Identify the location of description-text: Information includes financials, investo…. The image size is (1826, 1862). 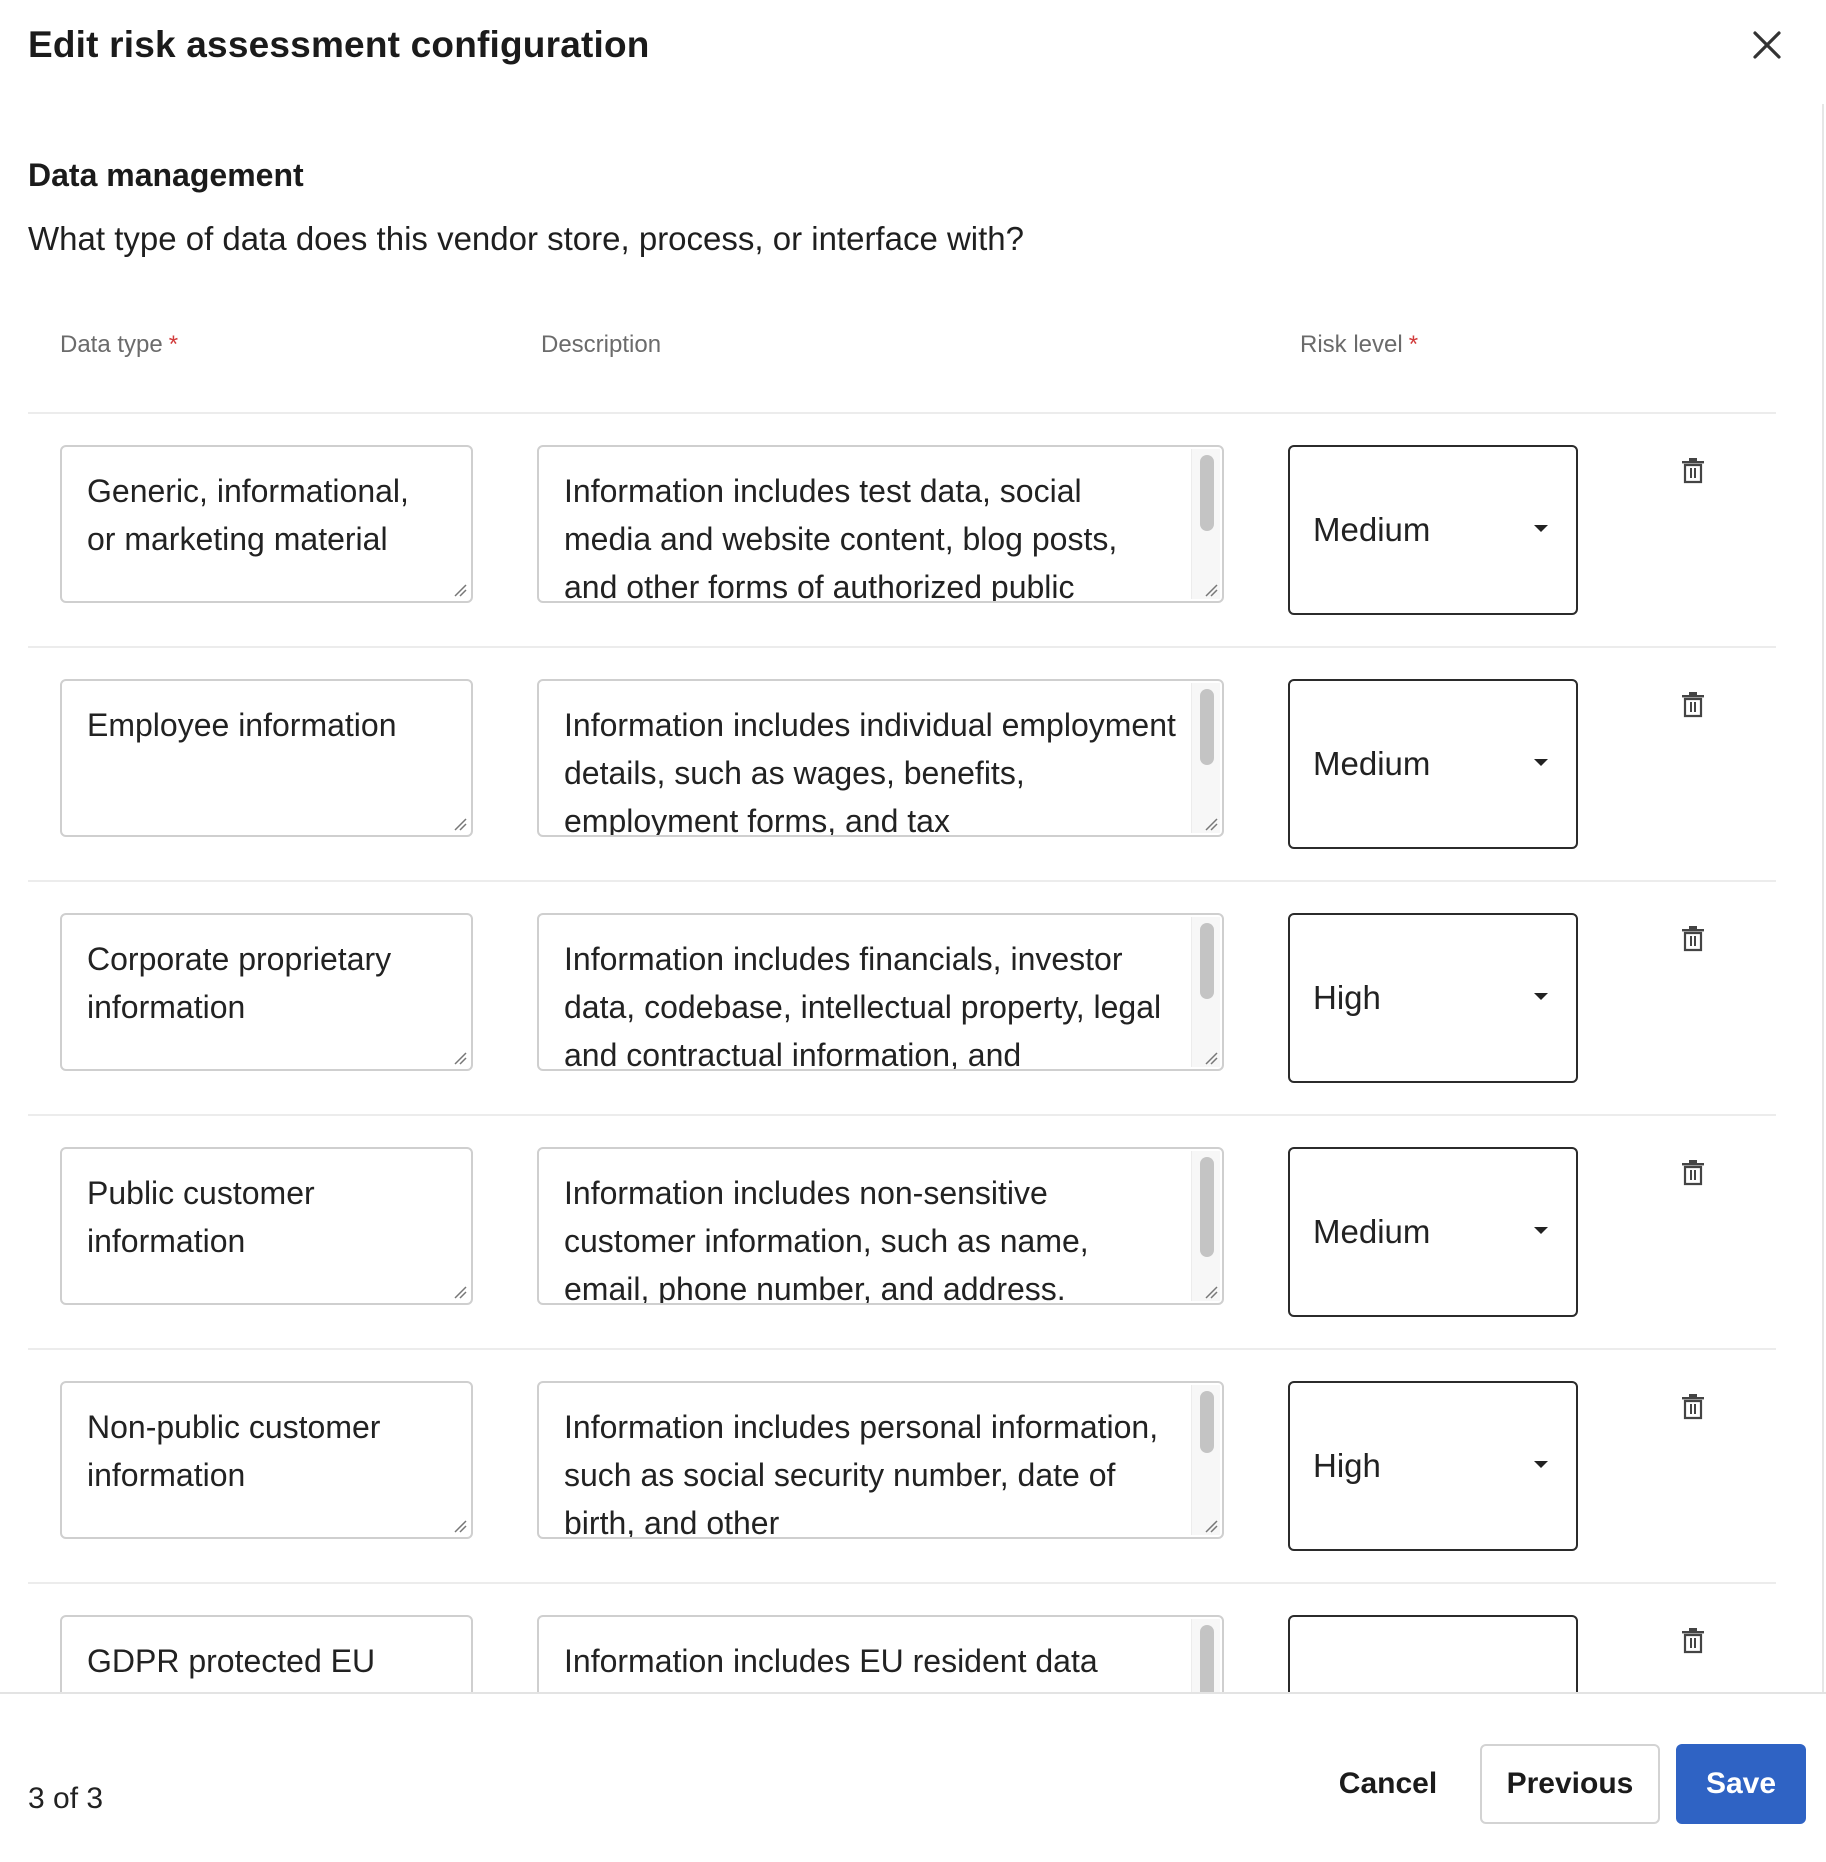
(863, 1006).